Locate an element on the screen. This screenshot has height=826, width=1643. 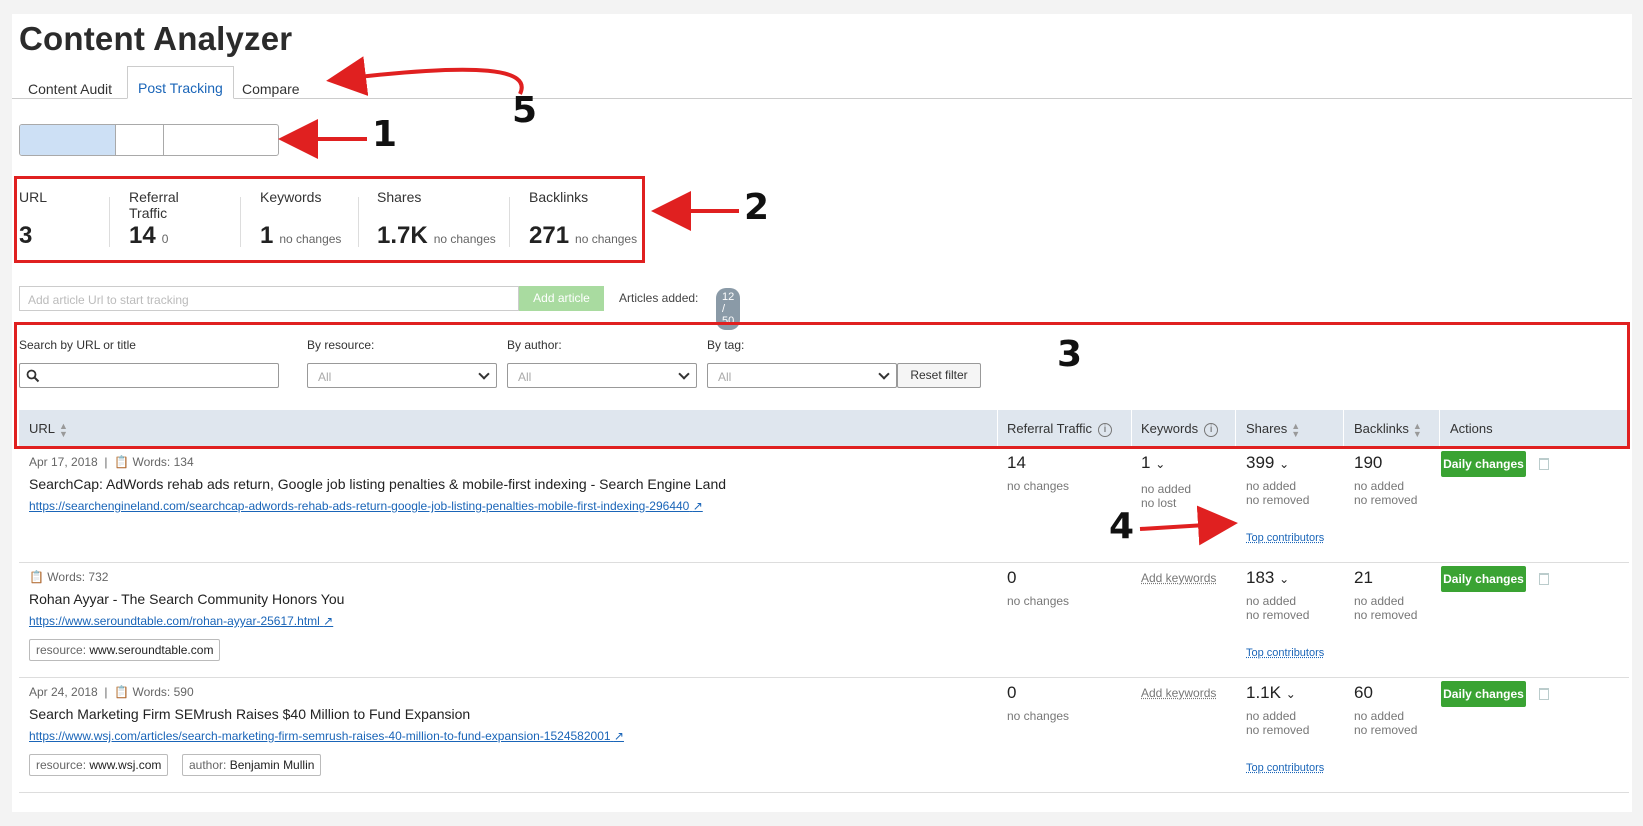
tab-content-audit: Content Audit is located at coordinates (70, 86).